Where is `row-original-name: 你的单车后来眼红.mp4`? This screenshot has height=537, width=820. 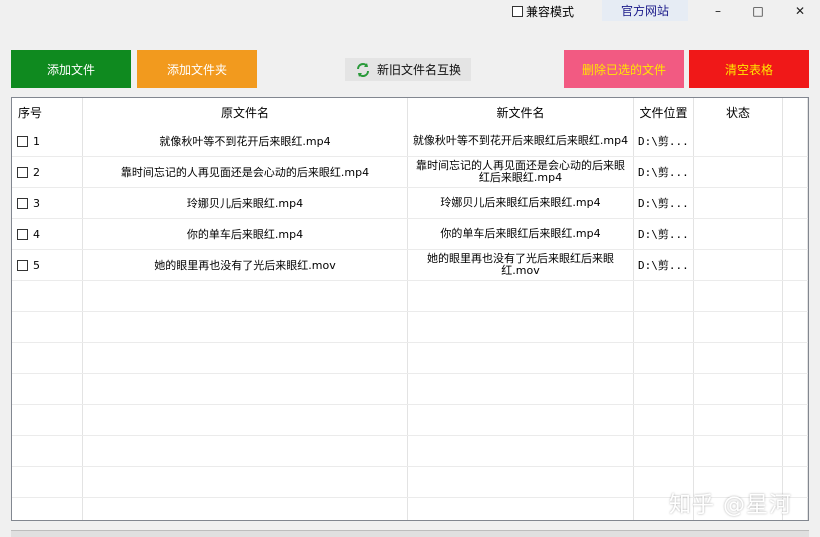
row-original-name: 你的单车后来眼红.mp4 is located at coordinates (245, 234).